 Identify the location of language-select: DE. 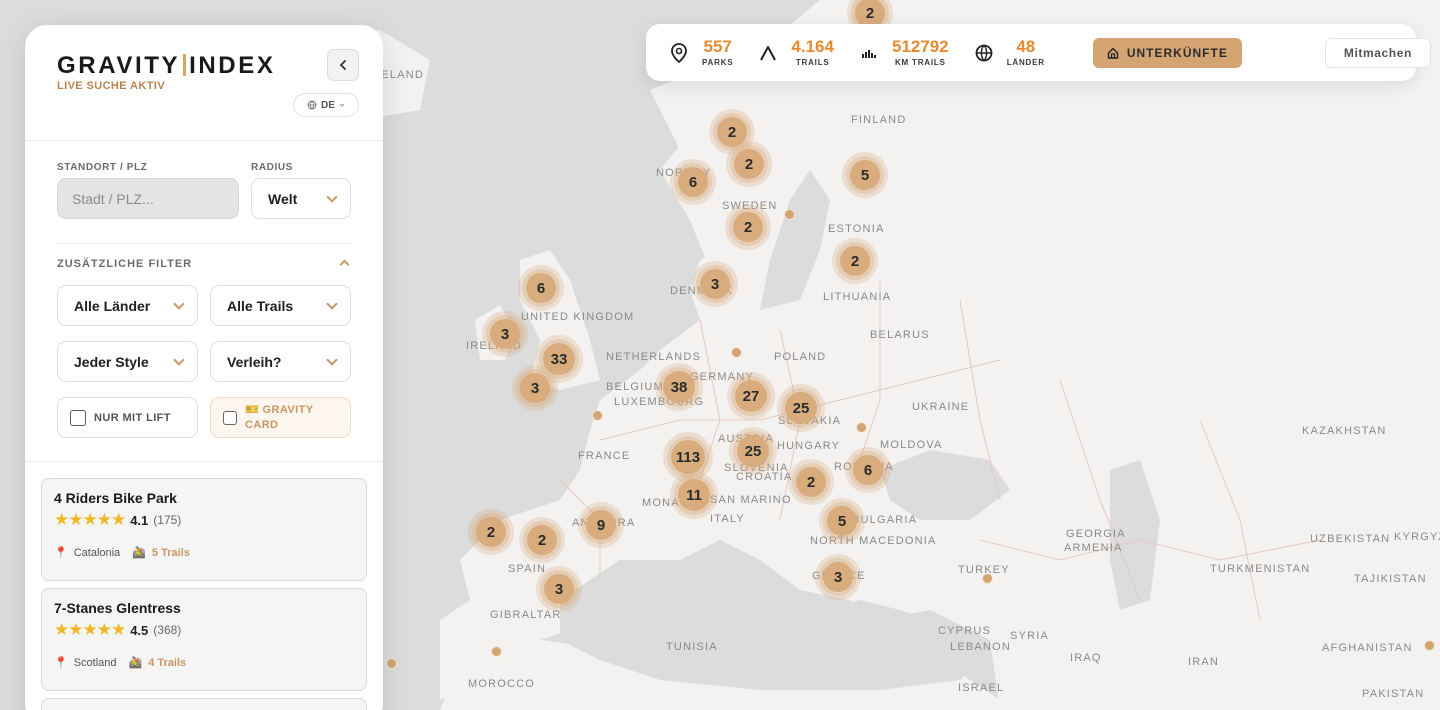
(326, 105).